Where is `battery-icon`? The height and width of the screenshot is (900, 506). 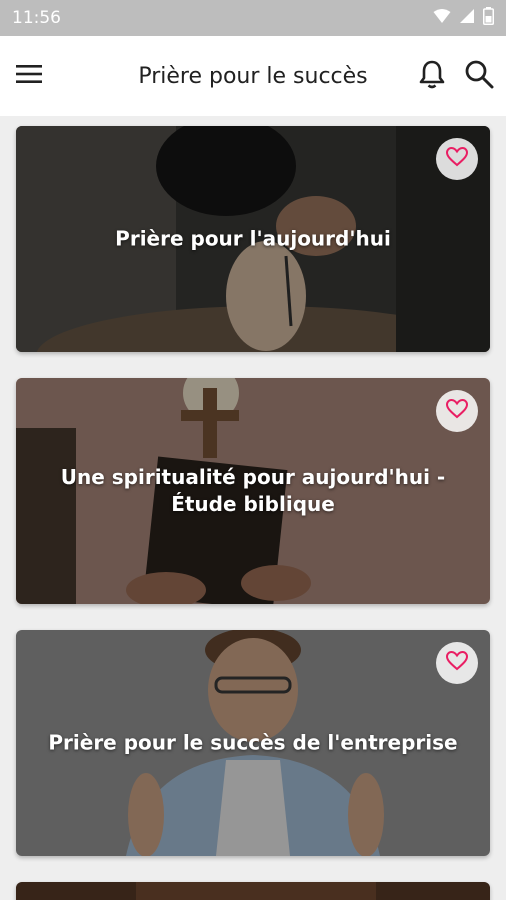 battery-icon is located at coordinates (488, 18).